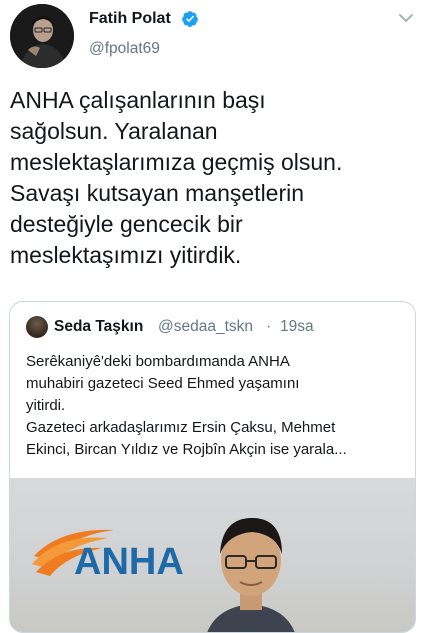 The image size is (423, 633). What do you see at coordinates (37, 327) in the screenshot?
I see `quoted-author-avatar` at bounding box center [37, 327].